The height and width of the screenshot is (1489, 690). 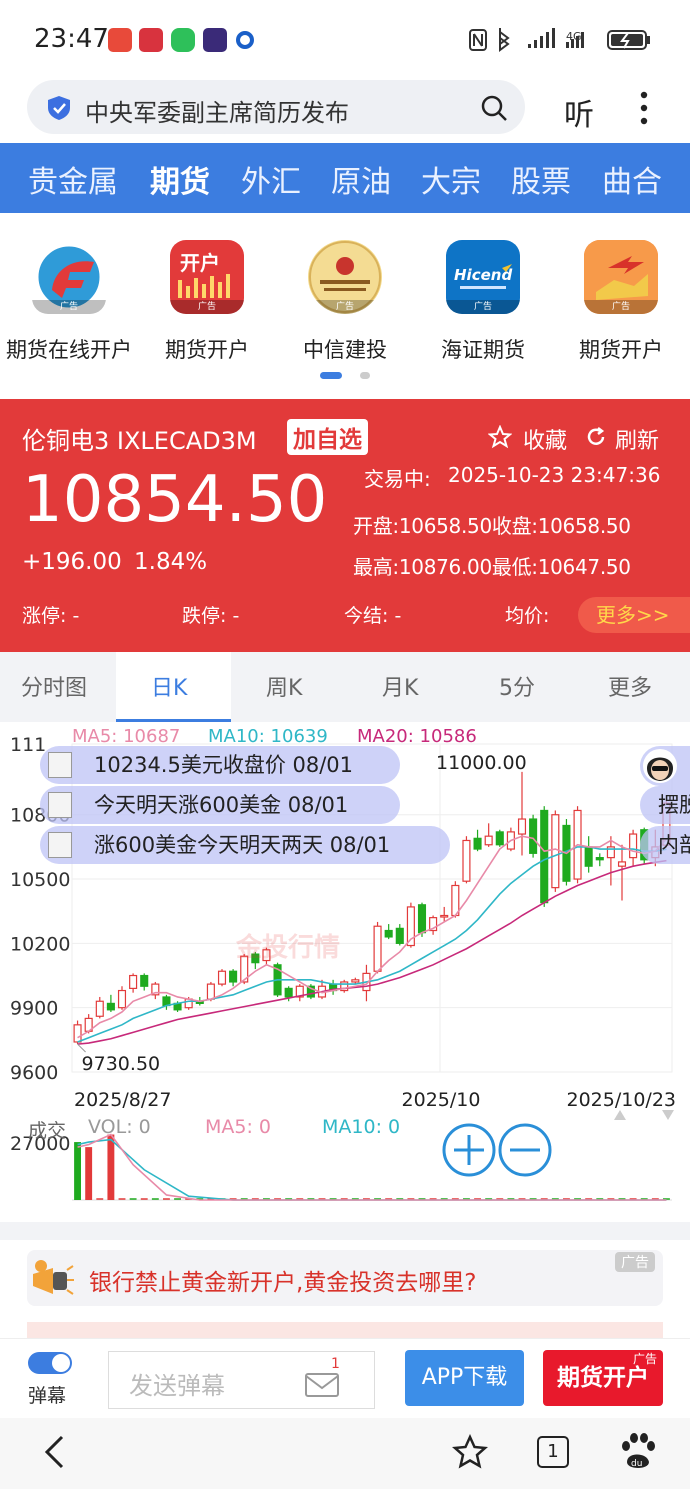 I want to click on last-price: 10854.50, so click(x=175, y=500).